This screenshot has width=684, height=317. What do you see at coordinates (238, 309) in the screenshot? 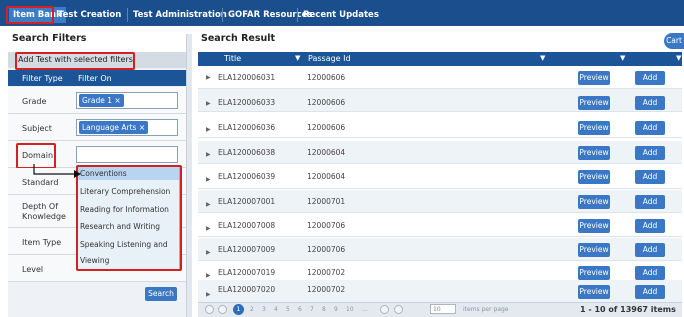
I see `page-link-current: 1` at bounding box center [238, 309].